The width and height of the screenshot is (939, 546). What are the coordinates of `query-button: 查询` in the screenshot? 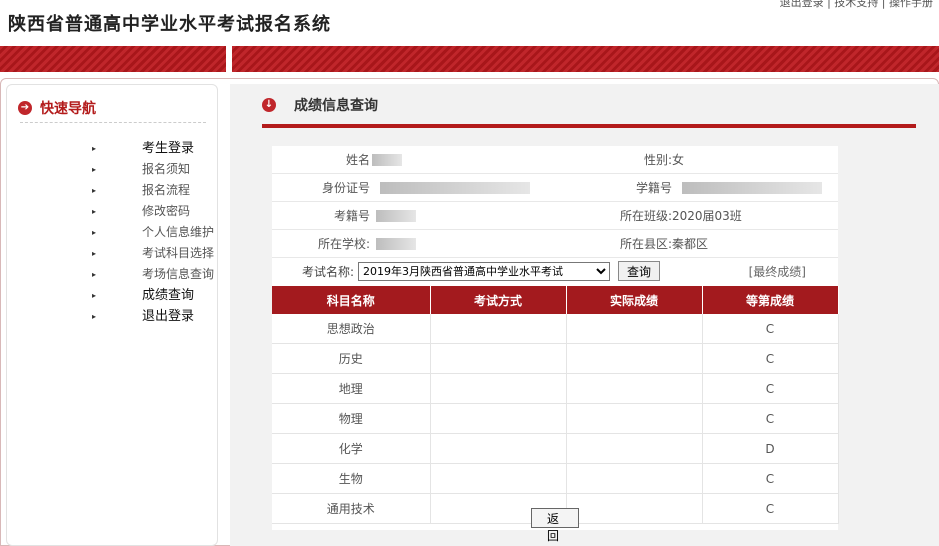 It's located at (639, 271).